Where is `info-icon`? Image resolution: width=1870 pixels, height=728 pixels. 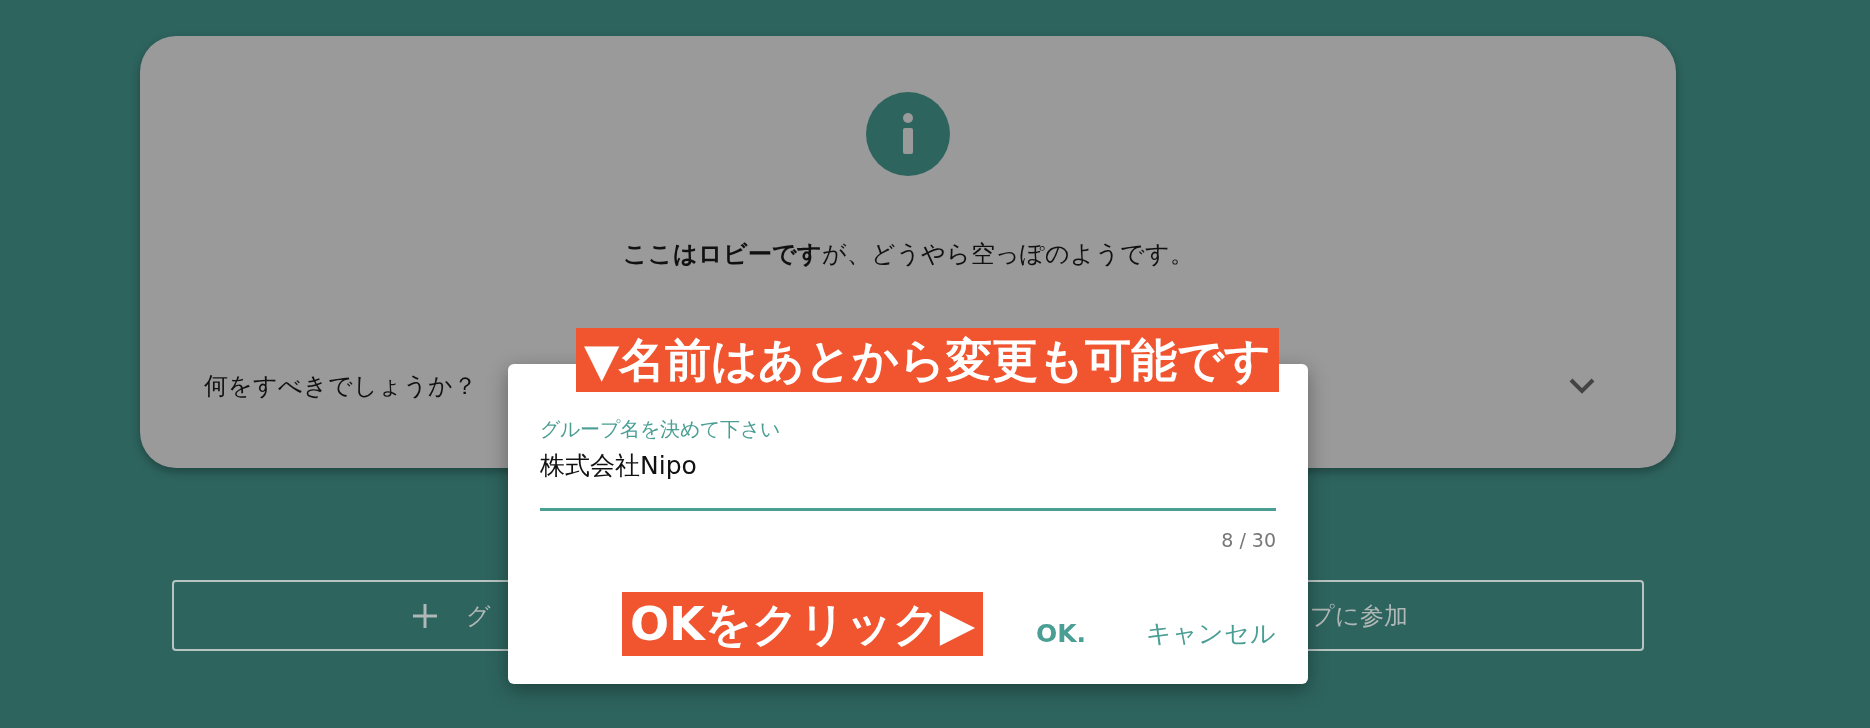 info-icon is located at coordinates (908, 134).